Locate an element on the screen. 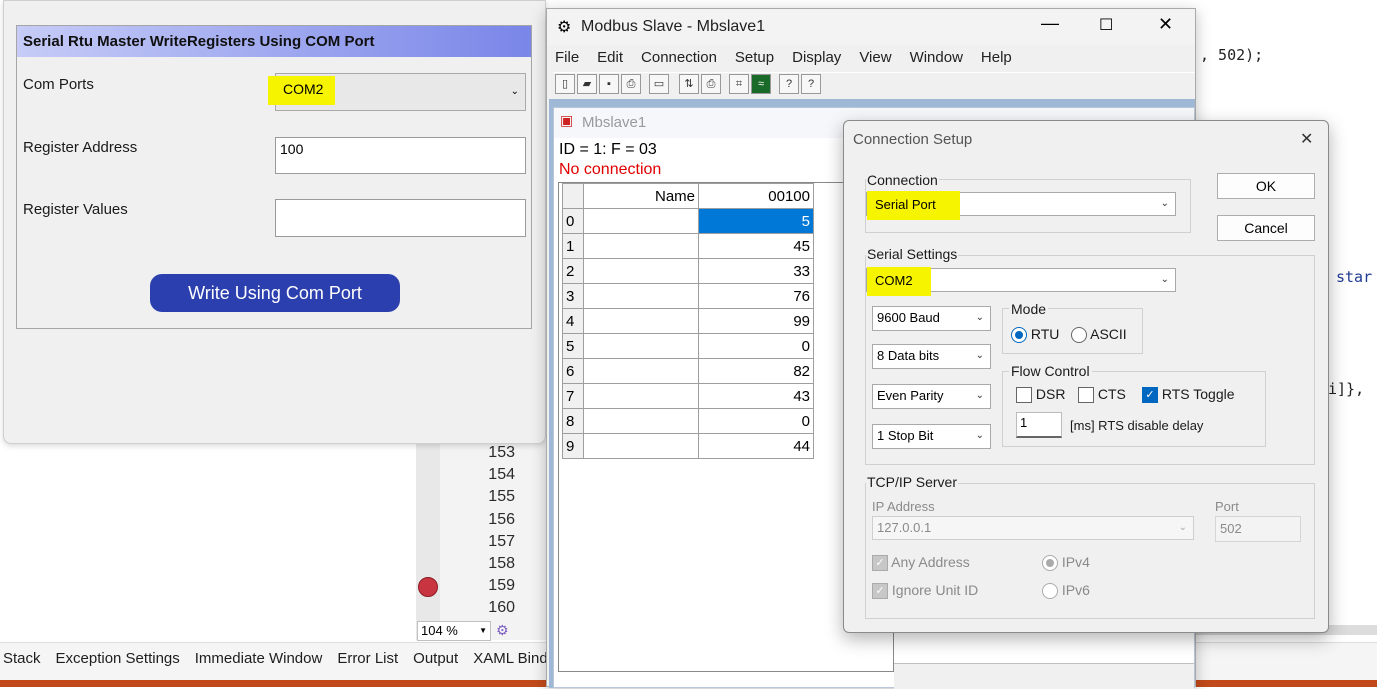  bottom-tab: Exception Settings is located at coordinates (118, 658).